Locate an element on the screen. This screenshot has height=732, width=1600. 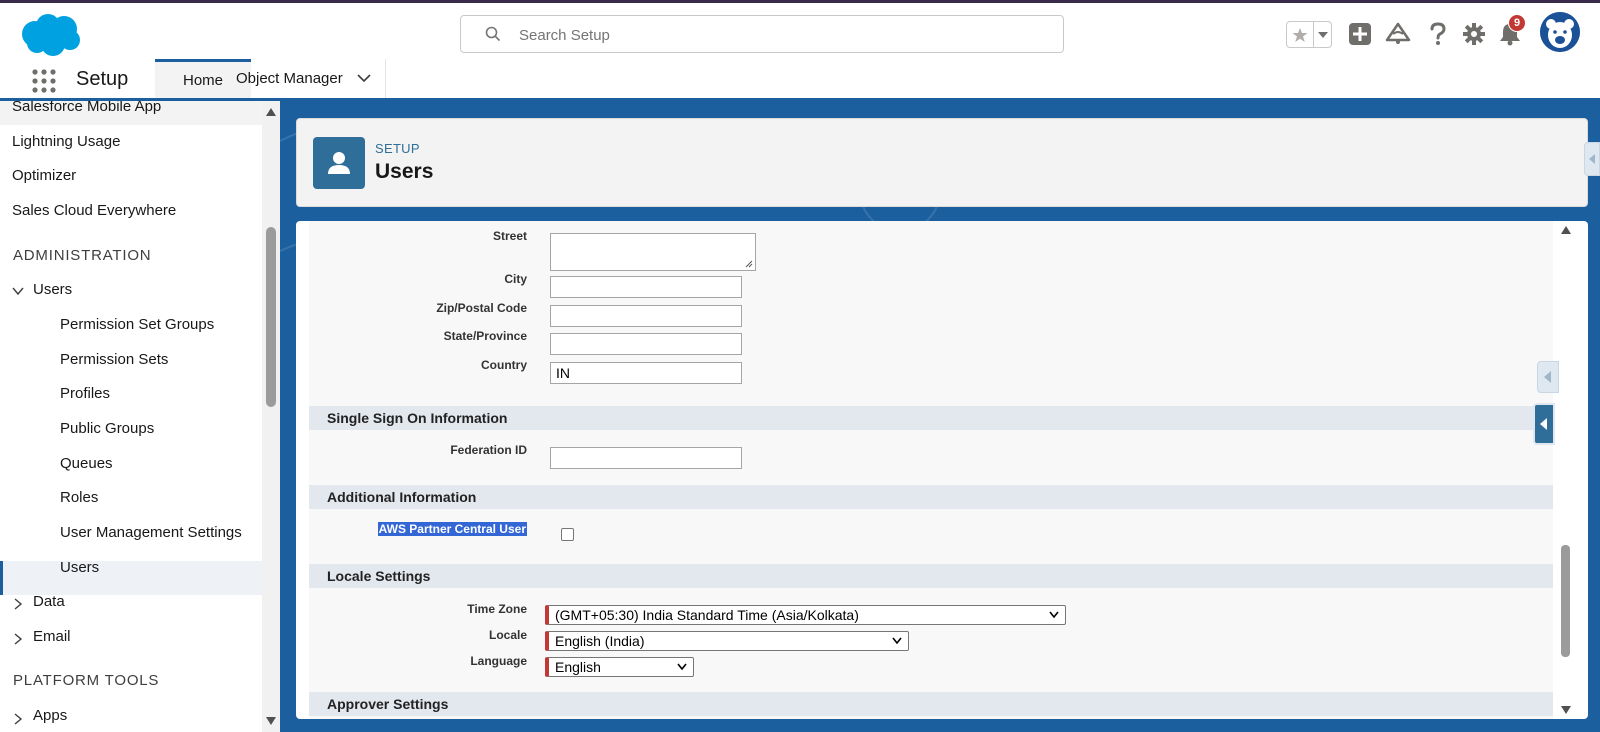
sidebar-item-queues: Queues is located at coordinates (86, 463).